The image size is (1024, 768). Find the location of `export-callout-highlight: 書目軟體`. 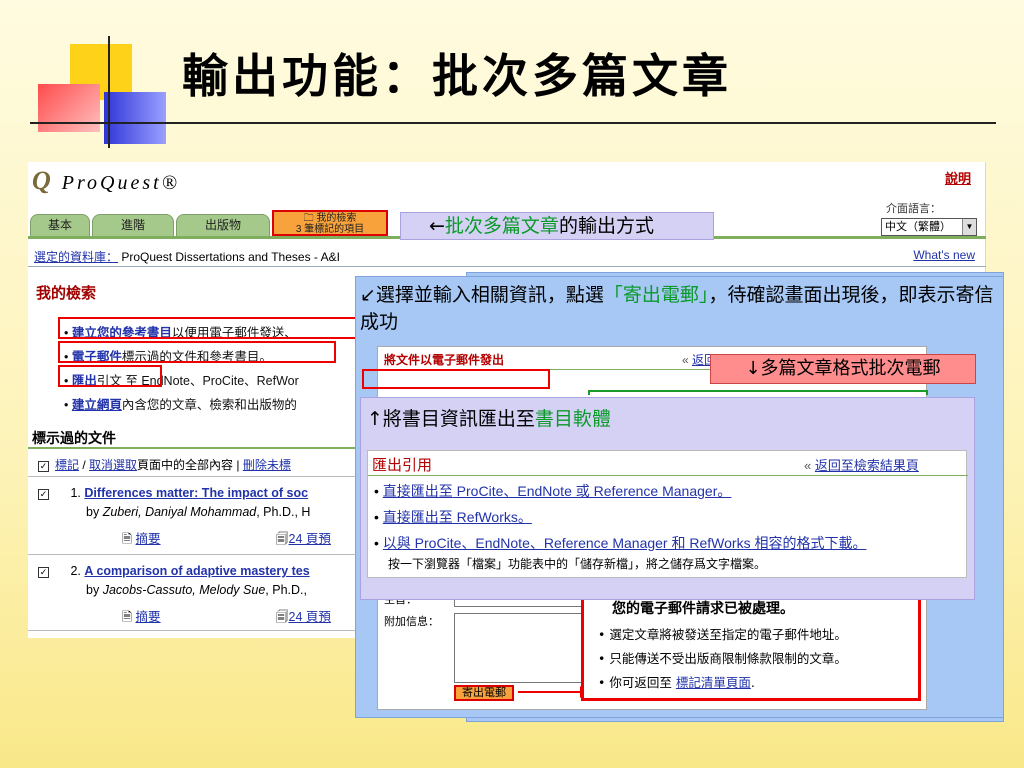

export-callout-highlight: 書目軟體 is located at coordinates (572, 419).